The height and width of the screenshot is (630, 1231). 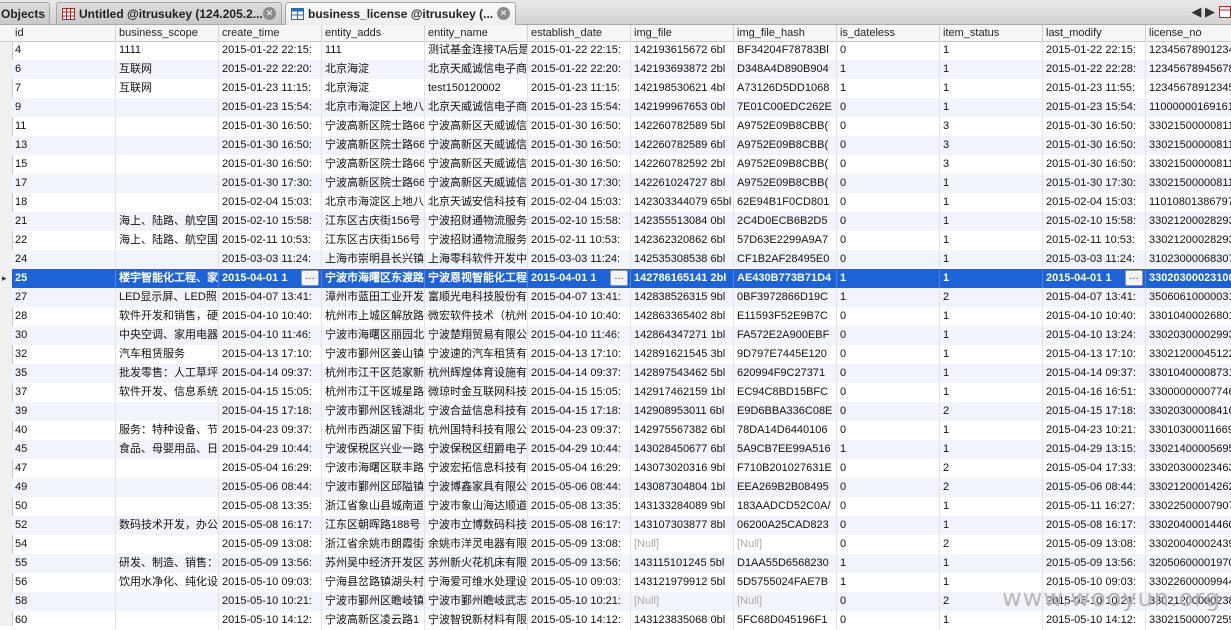 I want to click on tab-business-license: business_license @itrusukey (... ✕, so click(x=400, y=13).